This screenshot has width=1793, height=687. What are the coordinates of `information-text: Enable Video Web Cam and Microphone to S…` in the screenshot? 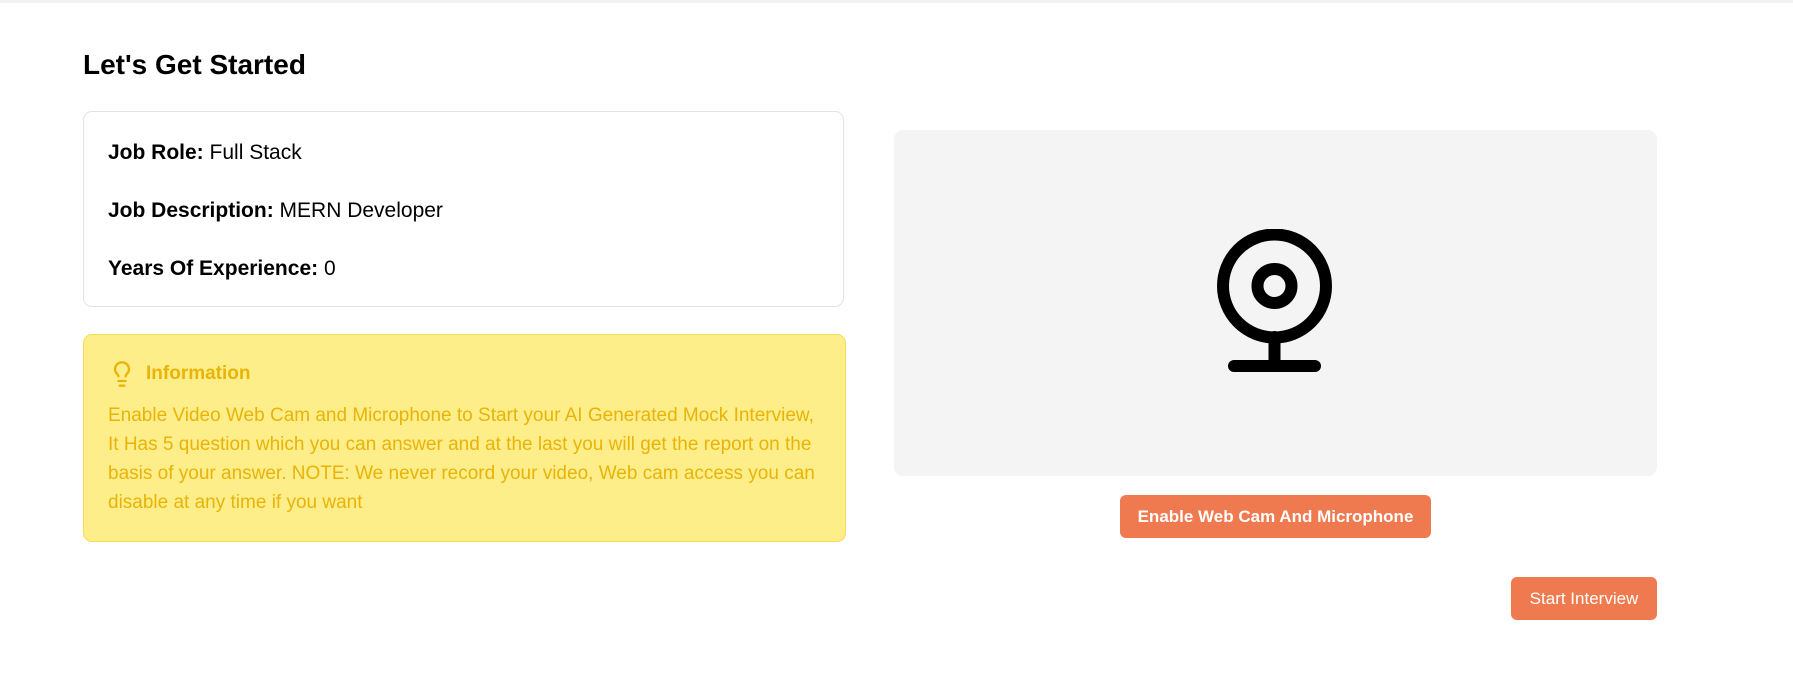 It's located at (461, 459).